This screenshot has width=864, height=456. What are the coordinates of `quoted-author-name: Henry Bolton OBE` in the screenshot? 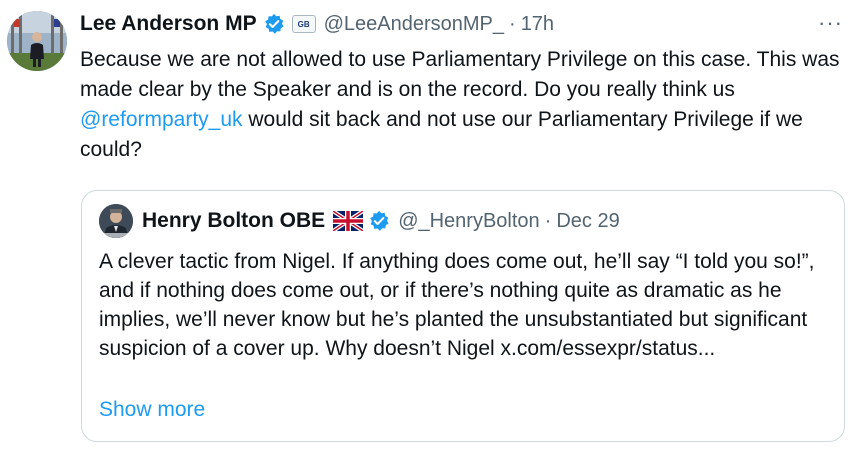 It's located at (233, 221).